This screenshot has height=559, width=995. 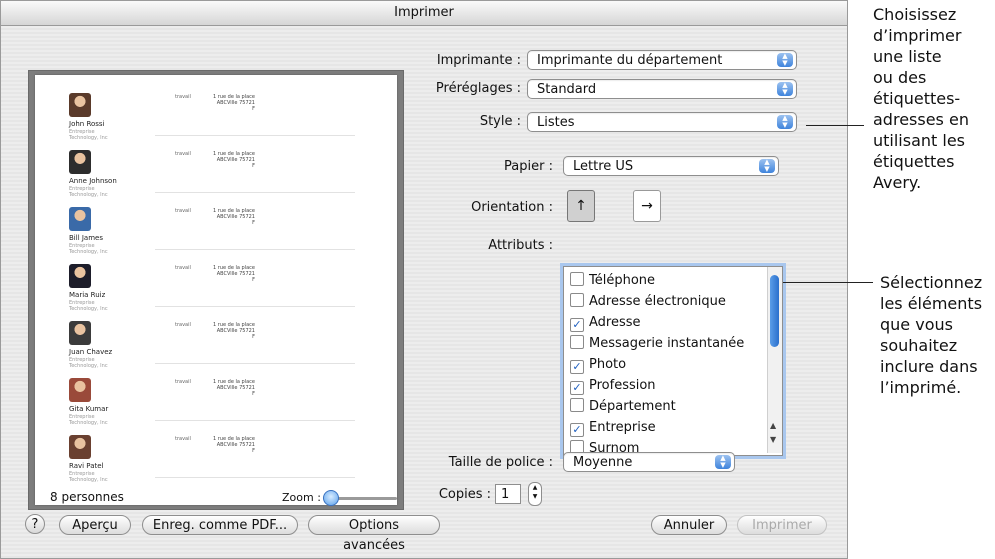 What do you see at coordinates (917, 98) in the screenshot?
I see `callout-line: étiquettes-` at bounding box center [917, 98].